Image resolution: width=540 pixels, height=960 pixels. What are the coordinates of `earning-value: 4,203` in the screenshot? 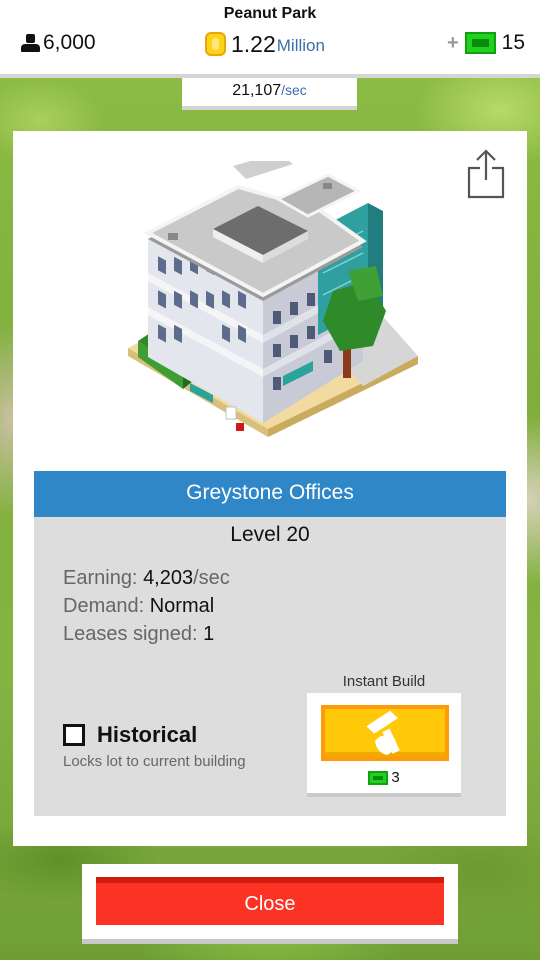 It's located at (168, 578).